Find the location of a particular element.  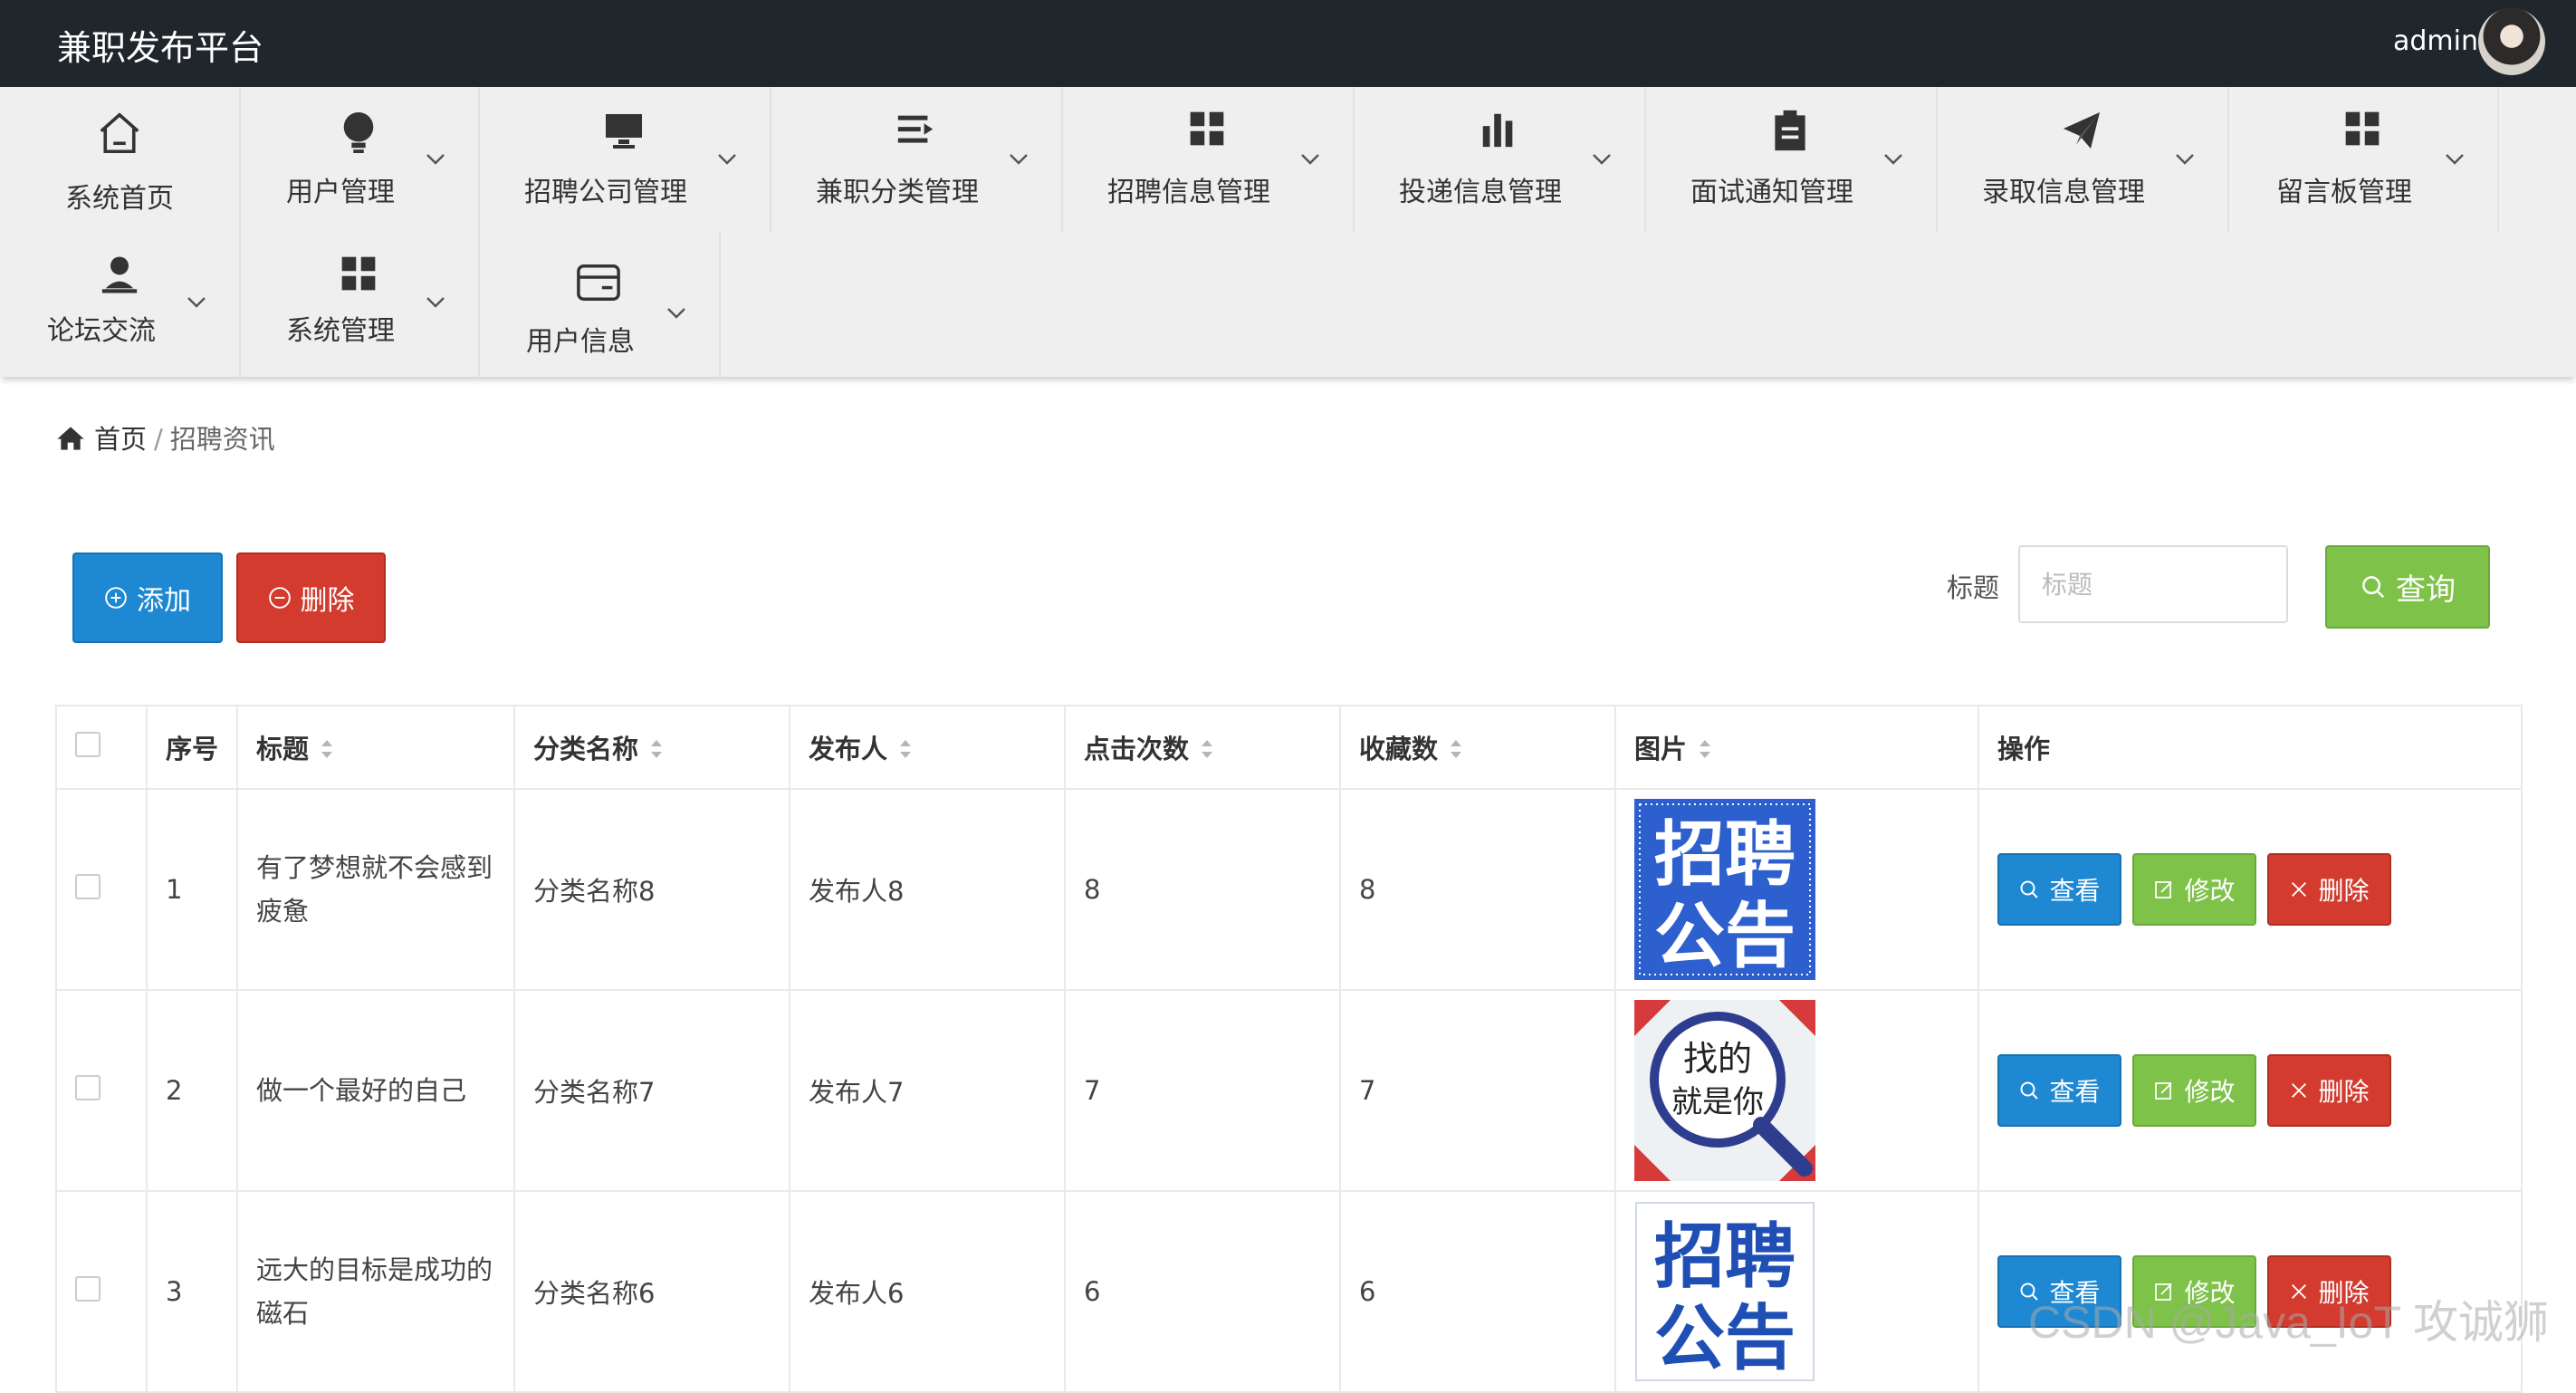

nav-item-home: 系统首页 is located at coordinates (120, 159).